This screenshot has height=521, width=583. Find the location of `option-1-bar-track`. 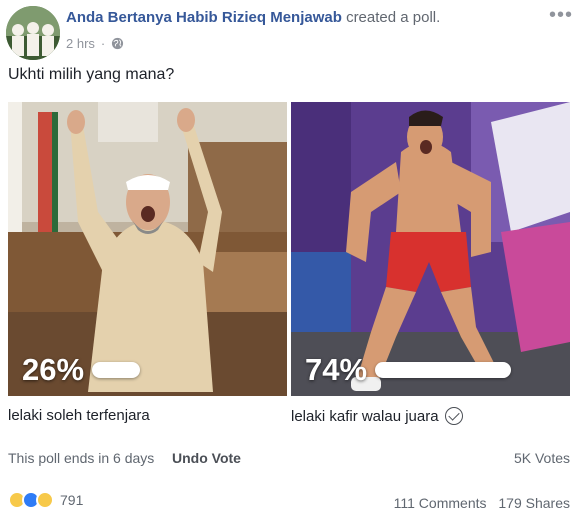

option-1-bar-track is located at coordinates (184, 370).